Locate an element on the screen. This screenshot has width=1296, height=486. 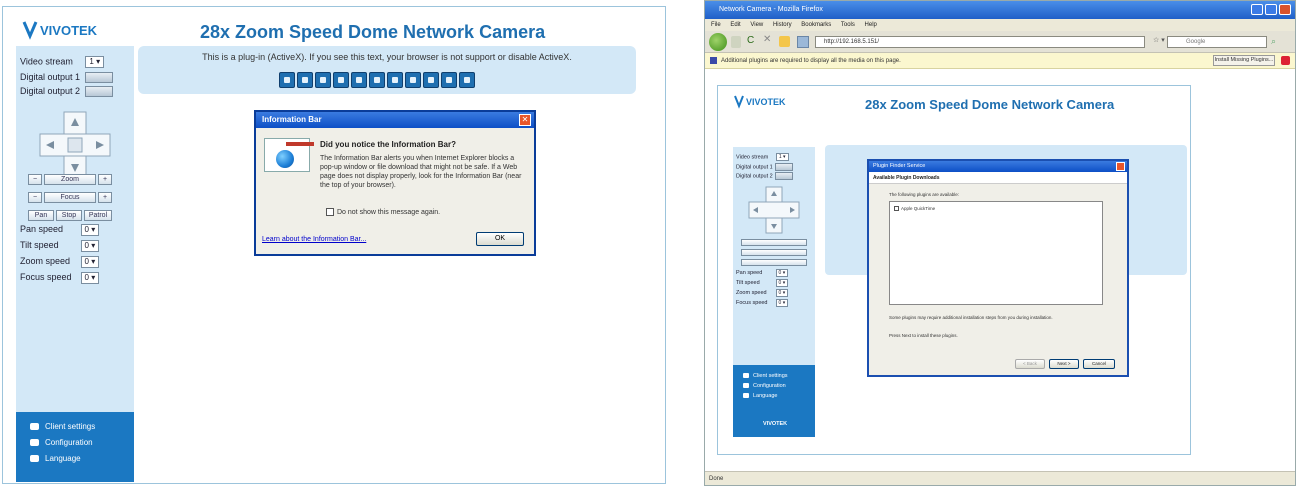
snapshot-icon is located at coordinates (287, 80).